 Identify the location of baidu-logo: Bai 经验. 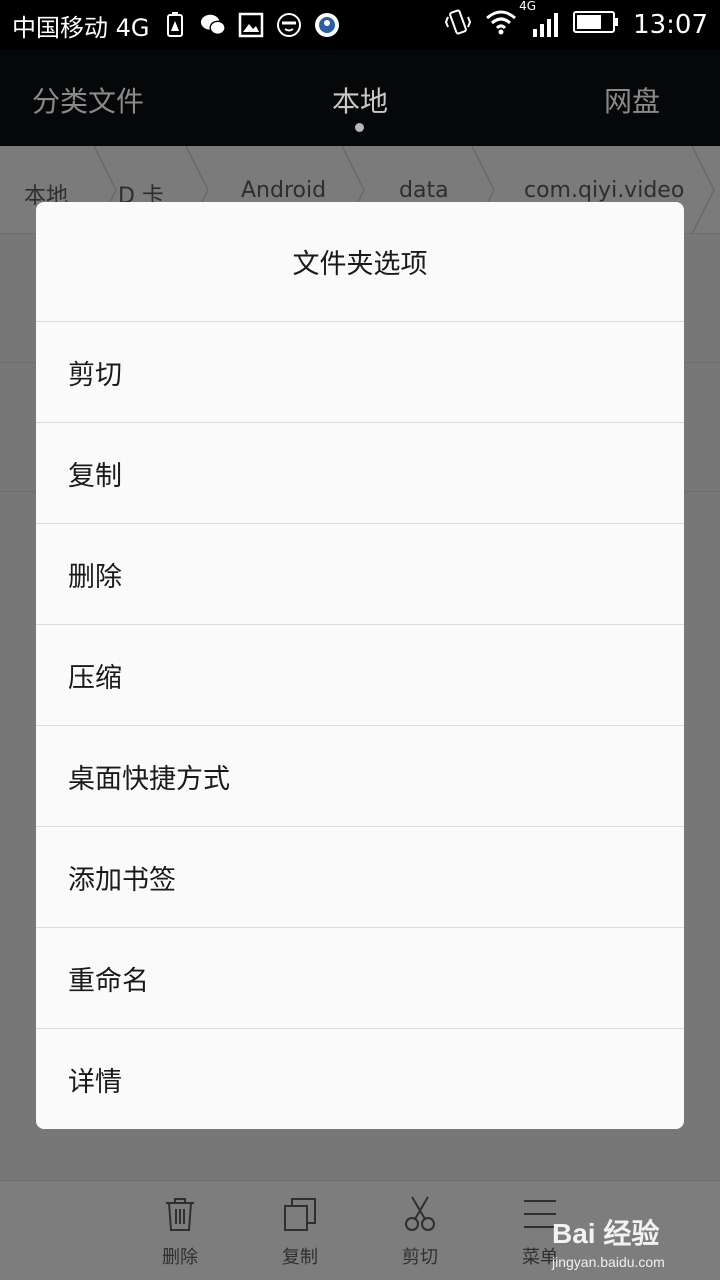
(606, 1233).